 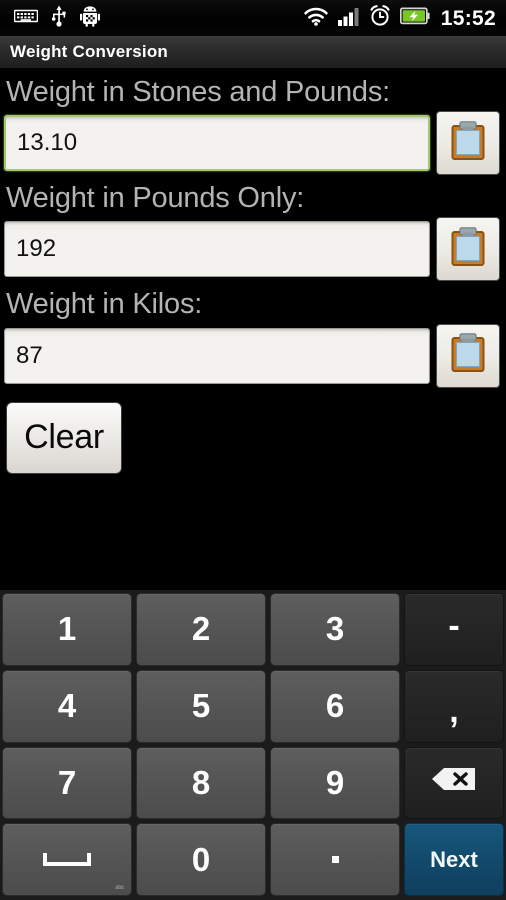 What do you see at coordinates (335, 706) in the screenshot?
I see `key-6: 6` at bounding box center [335, 706].